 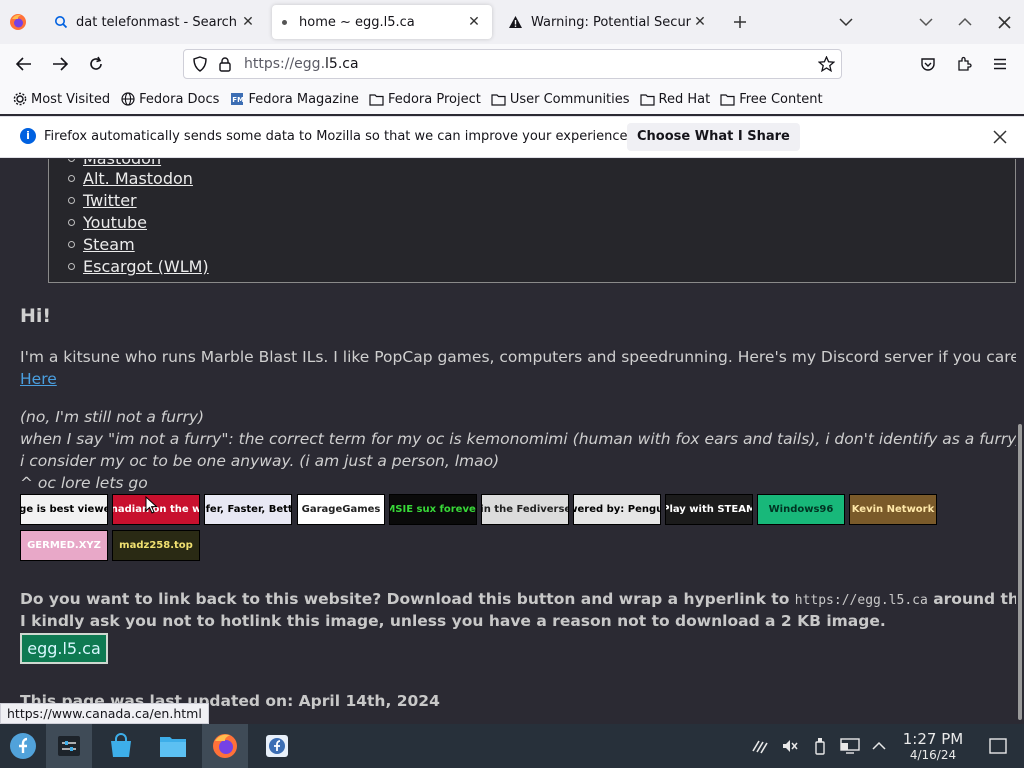 I want to click on social-link-label: Alt. Mastodon, so click(x=138, y=178).